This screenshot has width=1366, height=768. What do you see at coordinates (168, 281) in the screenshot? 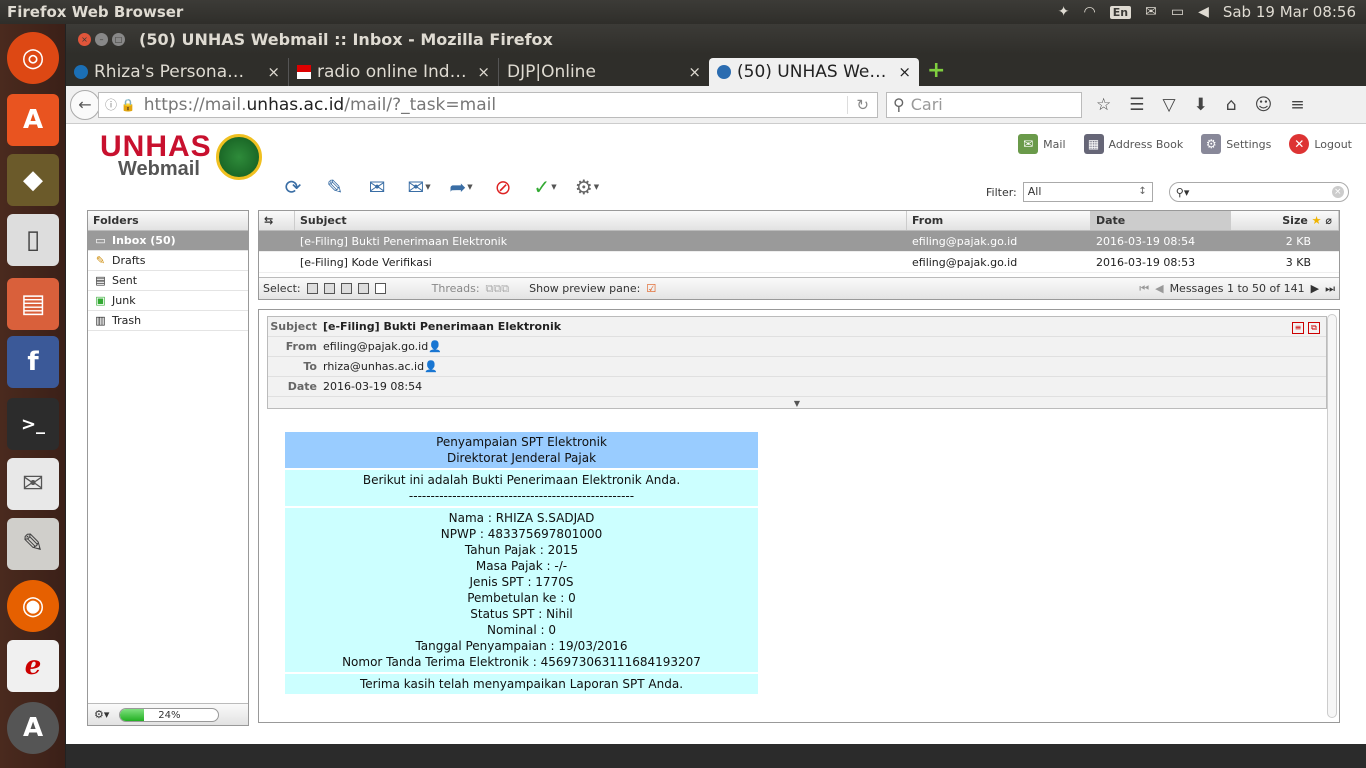
I see `folder-sent: ▤ Sent` at bounding box center [168, 281].